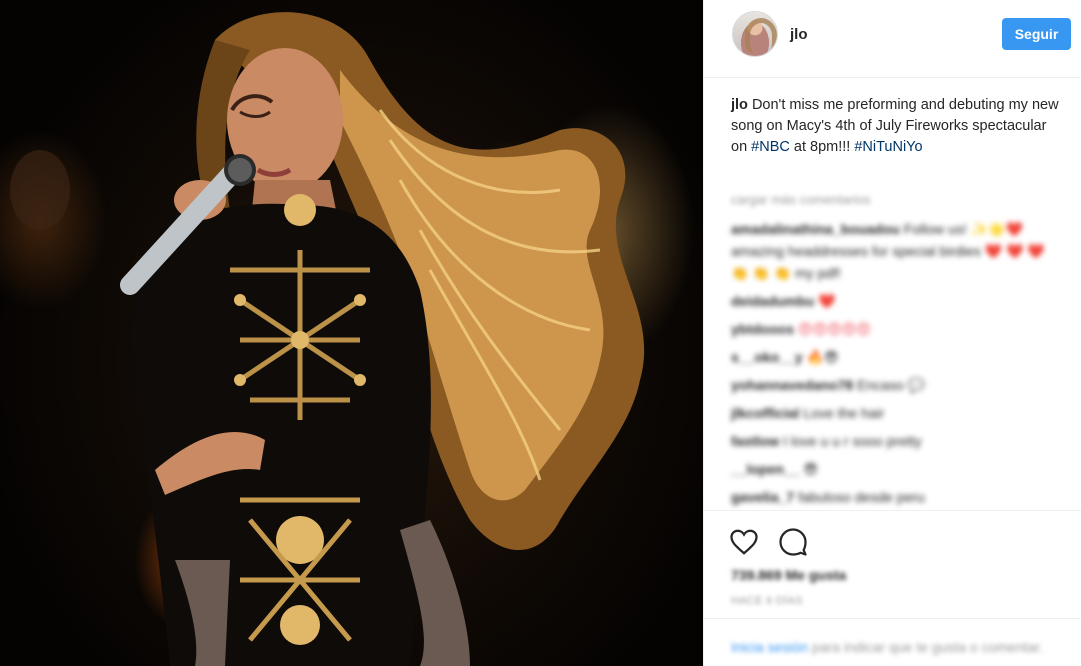 This screenshot has width=1081, height=666. I want to click on caption-text-2: at 8pm!!!, so click(822, 147).